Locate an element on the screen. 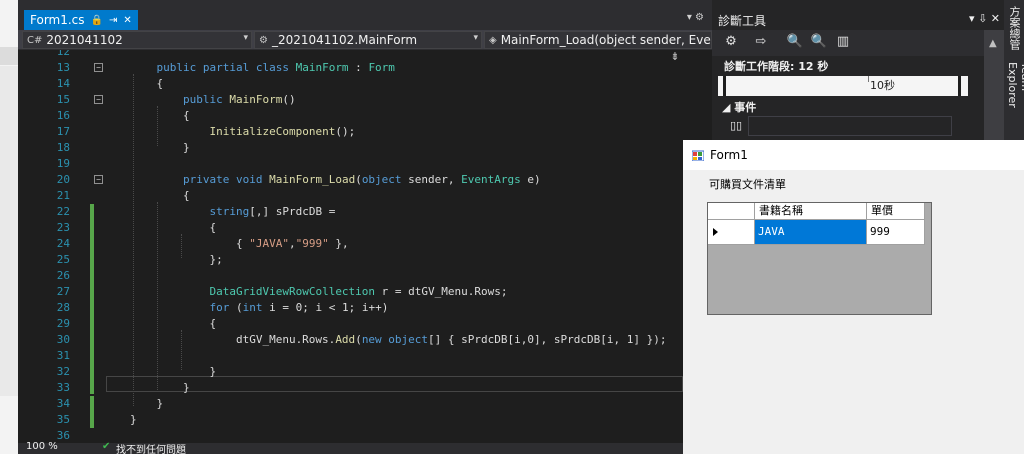 This screenshot has height=454, width=1024. row-pointer-icon is located at coordinates (715, 232).